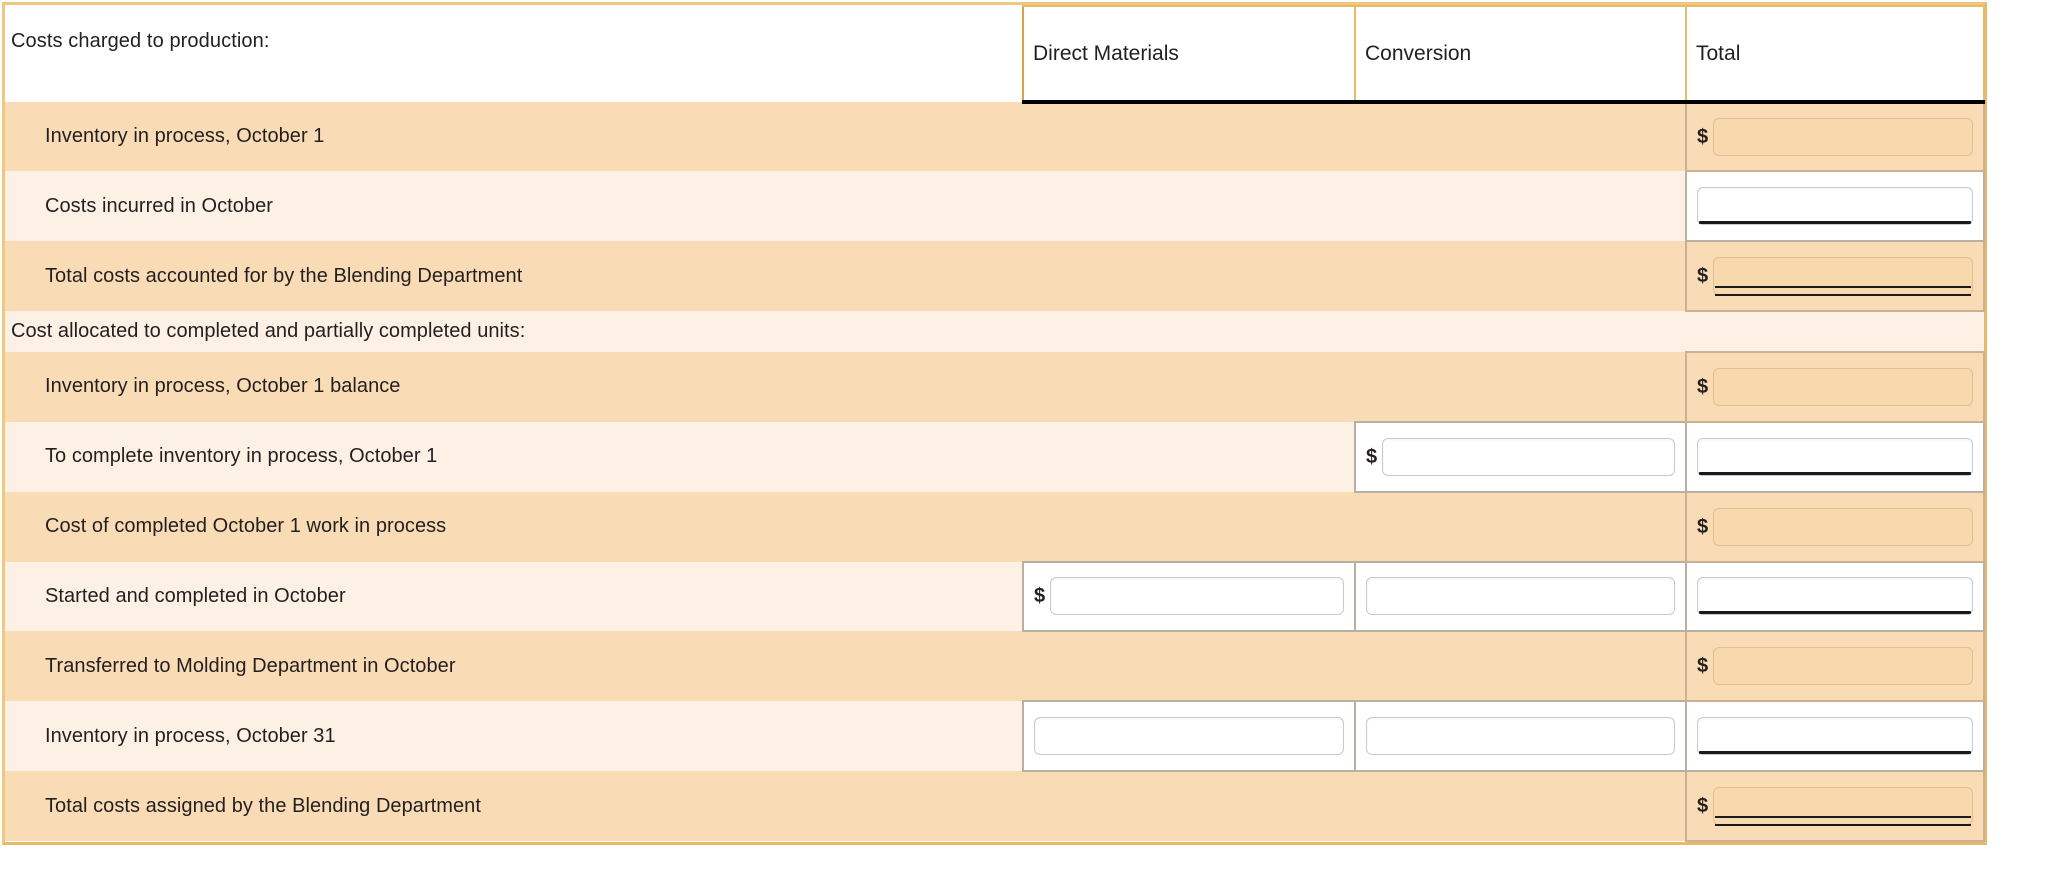 This screenshot has width=2046, height=893. Describe the element at coordinates (995, 736) in the screenshot. I see `table-row: Inventory in process, October 31 $ $ $` at that location.